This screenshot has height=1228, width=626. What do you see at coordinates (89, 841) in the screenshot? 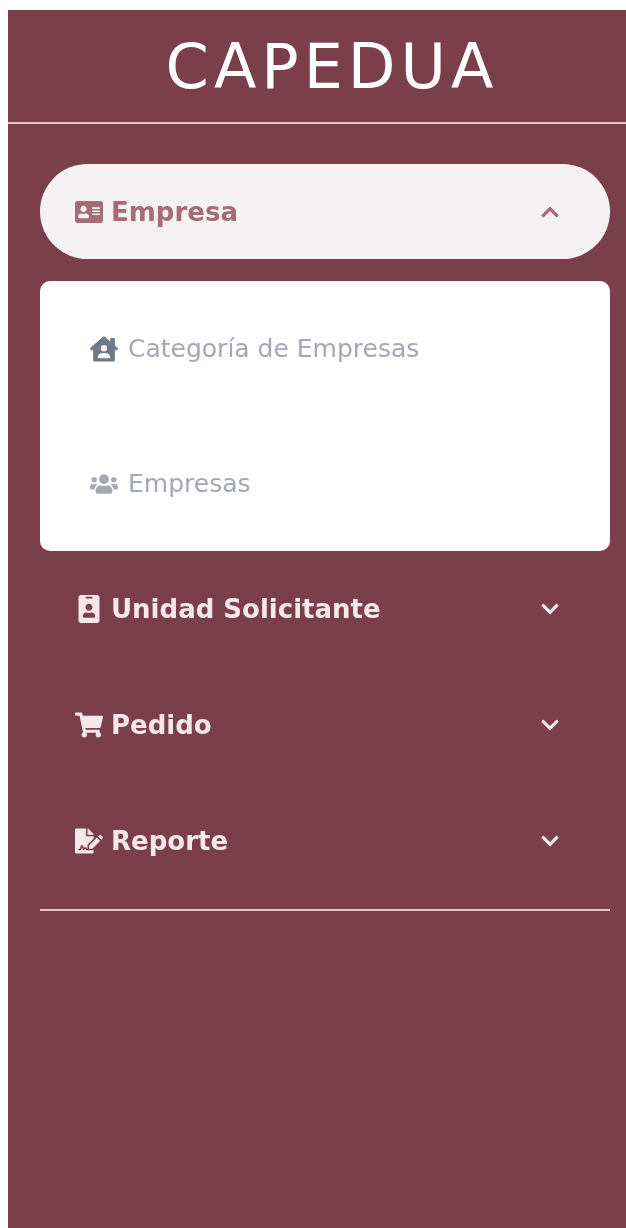
I see `file-pen-icon` at bounding box center [89, 841].